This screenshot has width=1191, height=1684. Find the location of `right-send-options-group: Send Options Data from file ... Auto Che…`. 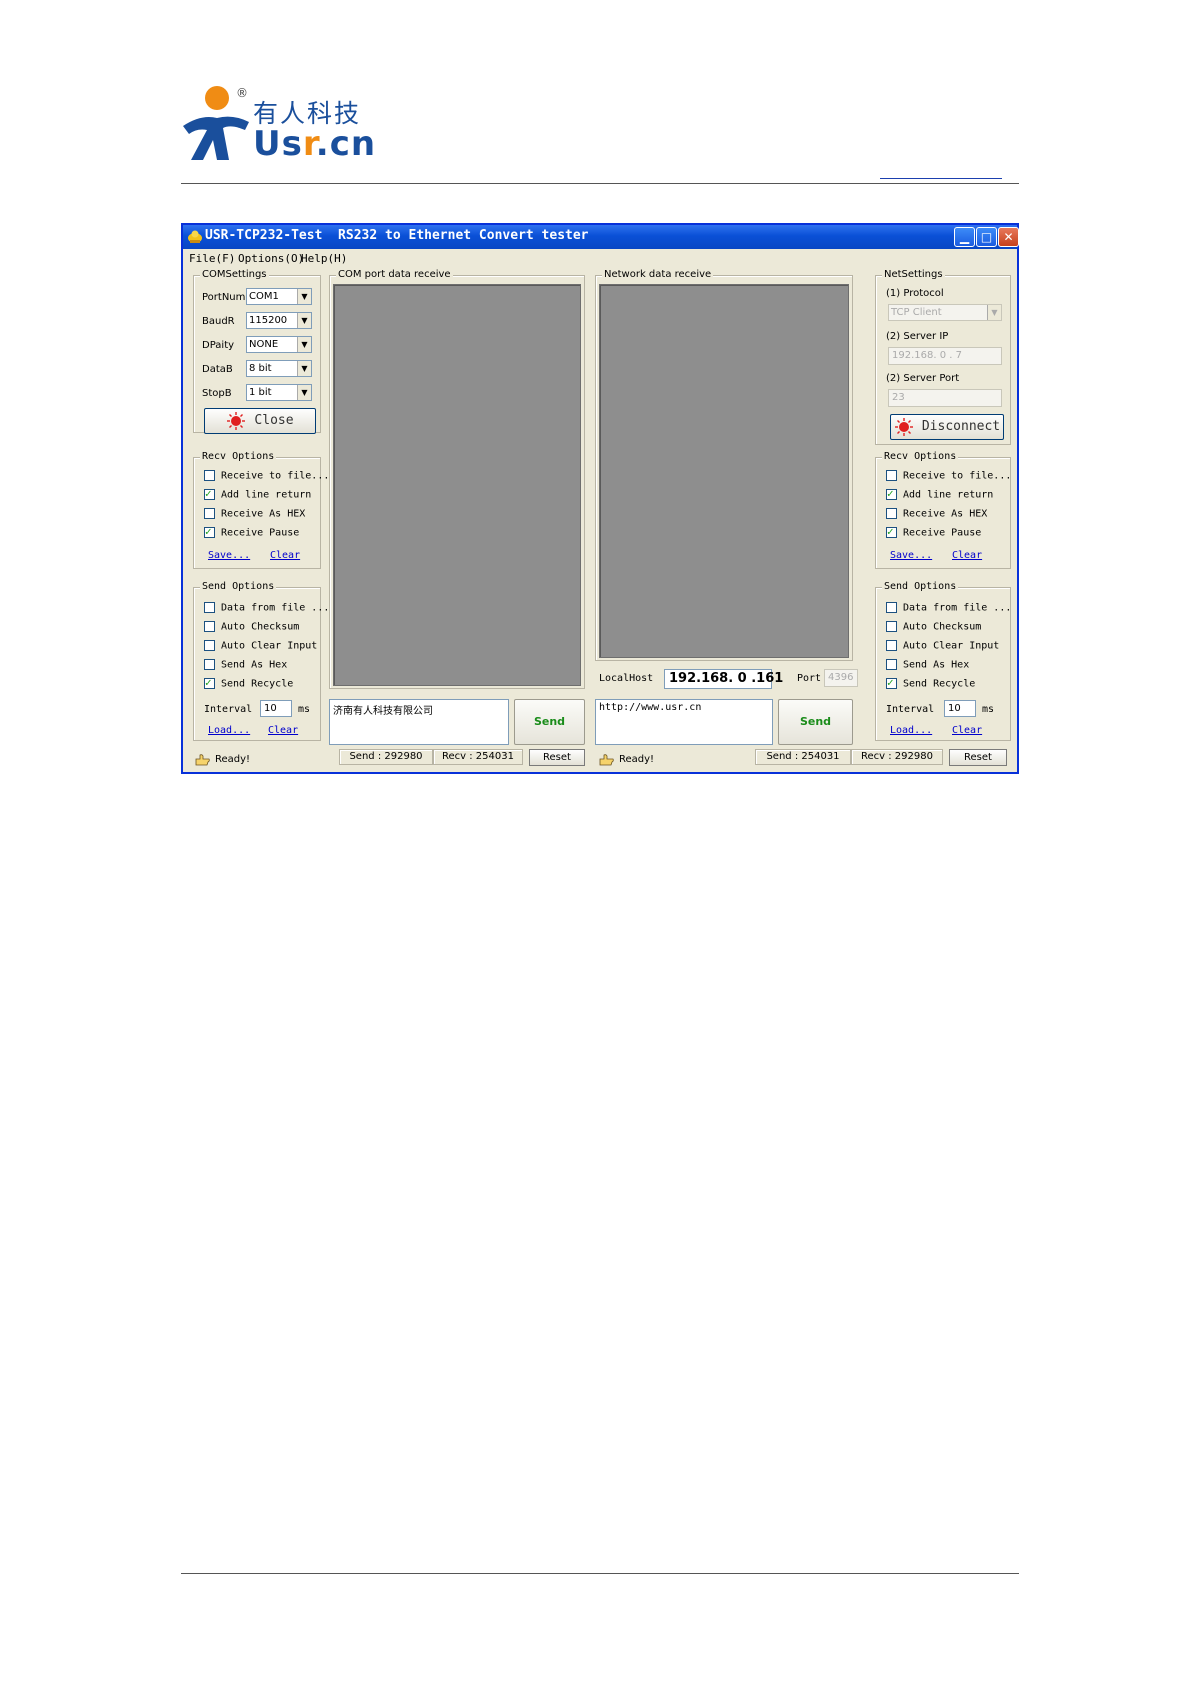

right-send-options-group: Send Options Data from file ... Auto Che… is located at coordinates (943, 661).